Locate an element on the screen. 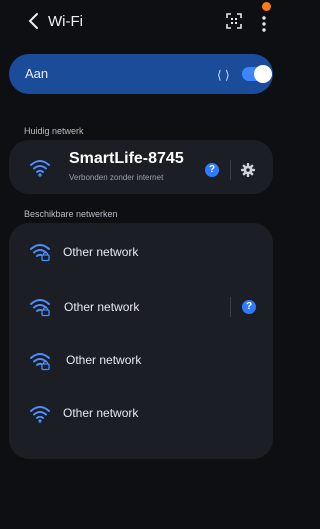 The width and height of the screenshot is (320, 529). wifi-master-switch-row: Aan ⟨ ⟩ is located at coordinates (141, 74).